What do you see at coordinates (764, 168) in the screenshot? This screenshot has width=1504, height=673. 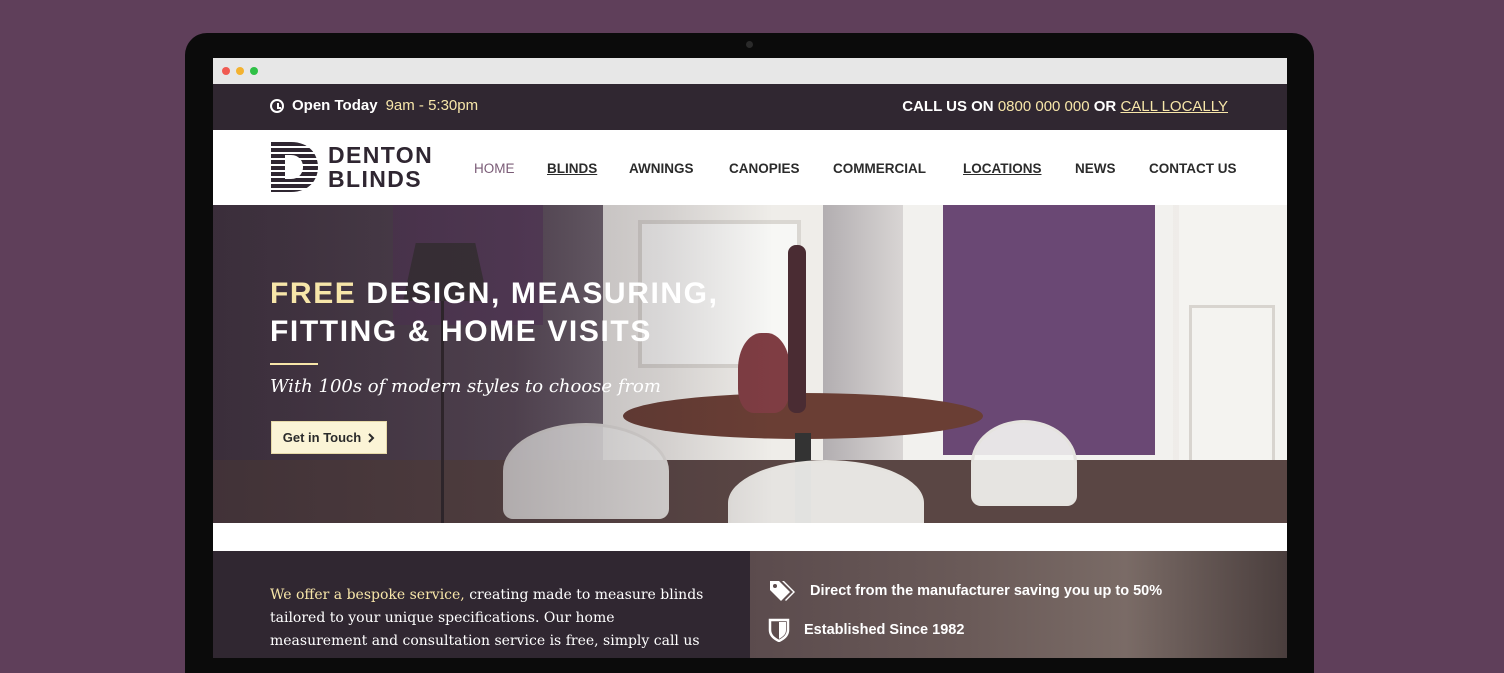 I see `nav-canopies: CANOPIES` at bounding box center [764, 168].